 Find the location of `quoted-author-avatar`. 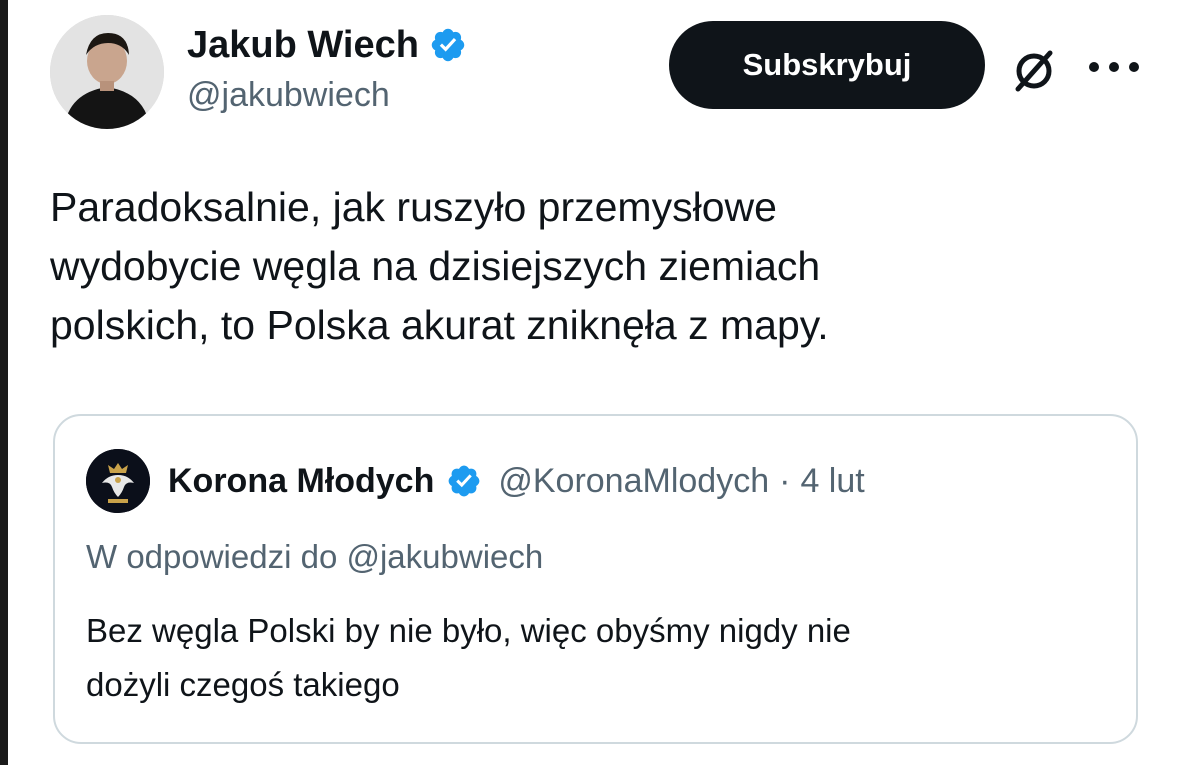

quoted-author-avatar is located at coordinates (118, 481).